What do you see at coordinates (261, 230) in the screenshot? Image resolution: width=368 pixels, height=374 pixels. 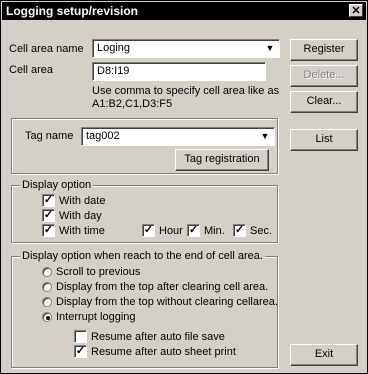 I see `sec-label: Sec.` at bounding box center [261, 230].